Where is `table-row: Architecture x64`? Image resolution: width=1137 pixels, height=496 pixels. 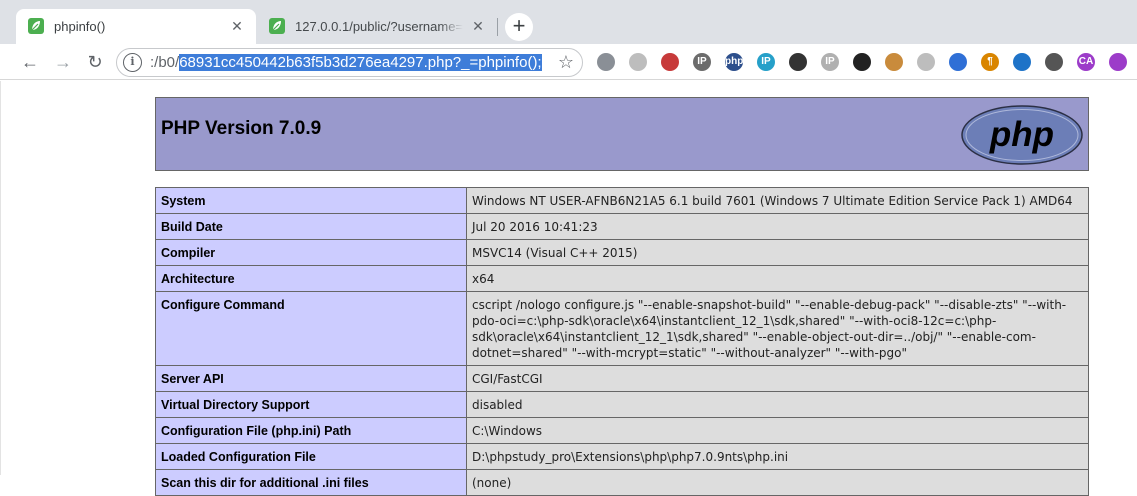 table-row: Architecture x64 is located at coordinates (622, 278).